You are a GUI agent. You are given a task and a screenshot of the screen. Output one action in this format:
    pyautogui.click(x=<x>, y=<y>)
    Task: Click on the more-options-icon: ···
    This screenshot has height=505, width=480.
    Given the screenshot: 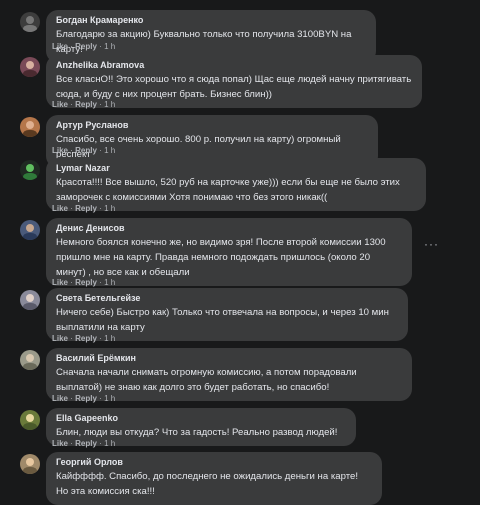 What is the action you would take?
    pyautogui.click(x=431, y=244)
    